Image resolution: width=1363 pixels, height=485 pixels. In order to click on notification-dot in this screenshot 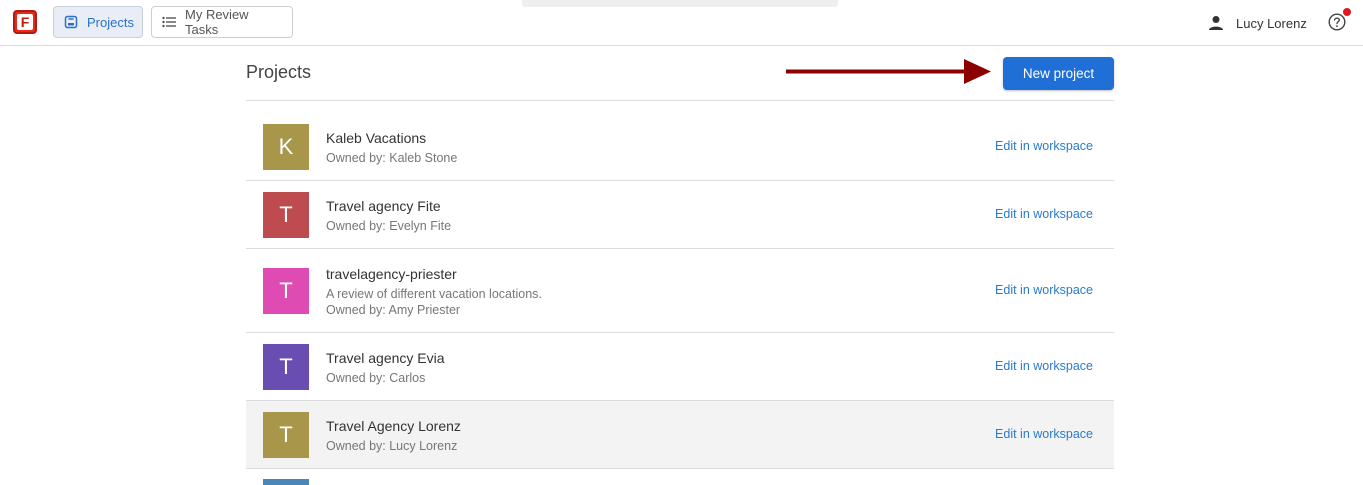, I will do `click(1347, 12)`.